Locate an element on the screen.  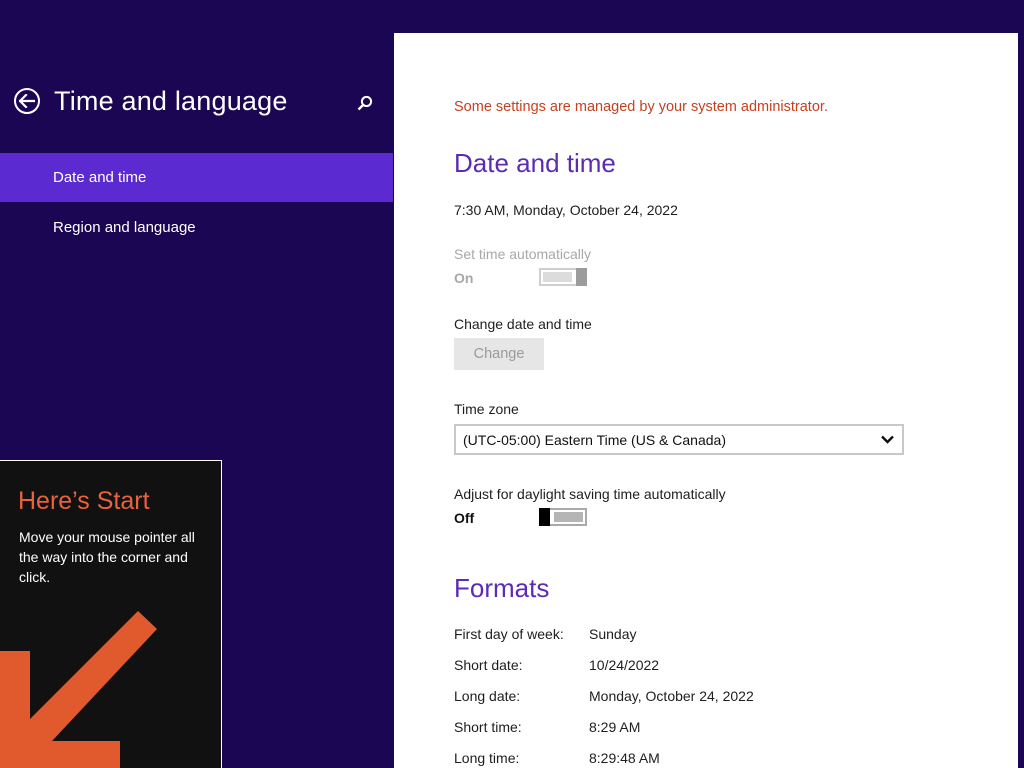
daylight-saving-state: Off is located at coordinates (464, 518).